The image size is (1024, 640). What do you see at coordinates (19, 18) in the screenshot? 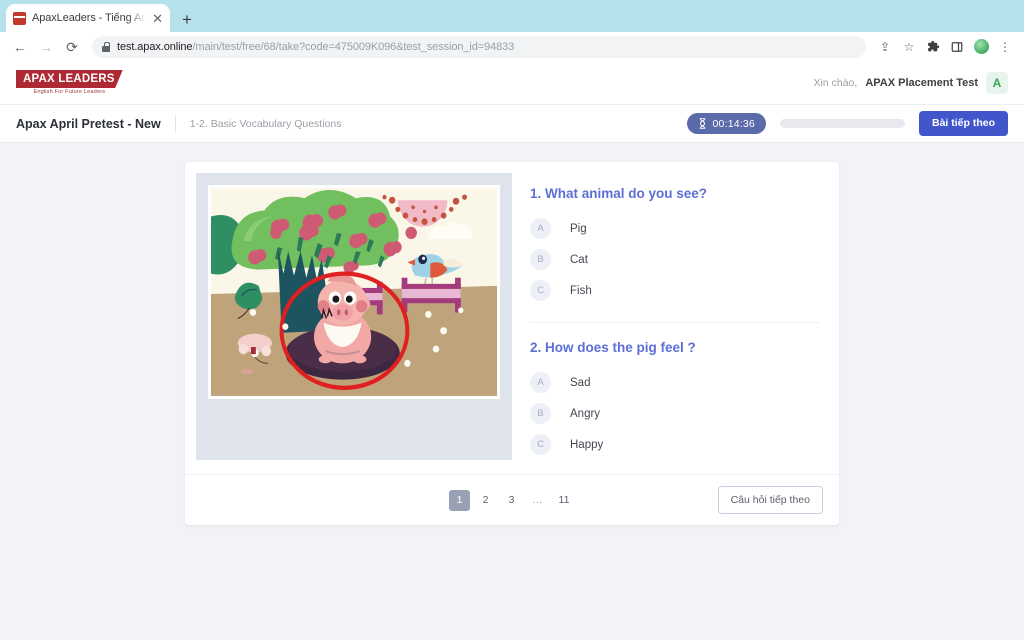
I see `apax-favicon` at bounding box center [19, 18].